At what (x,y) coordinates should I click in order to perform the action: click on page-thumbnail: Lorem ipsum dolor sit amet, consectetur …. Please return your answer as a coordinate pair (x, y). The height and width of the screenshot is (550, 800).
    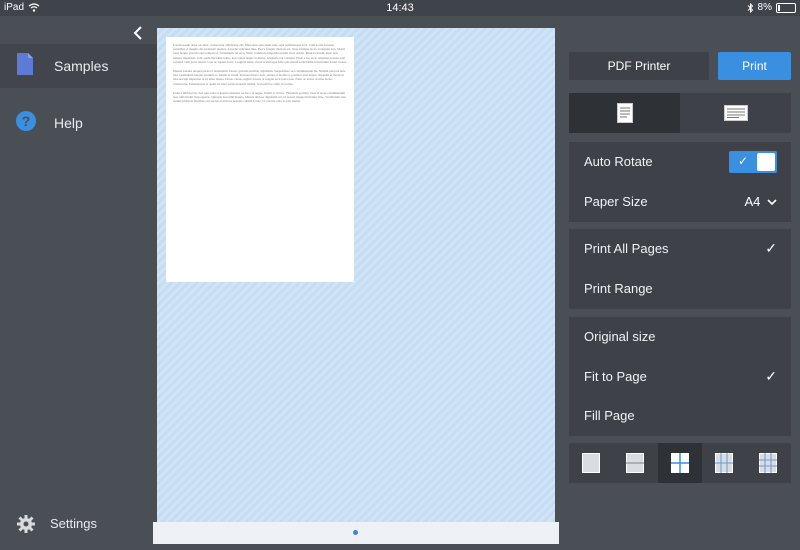
    Looking at the image, I should click on (260, 159).